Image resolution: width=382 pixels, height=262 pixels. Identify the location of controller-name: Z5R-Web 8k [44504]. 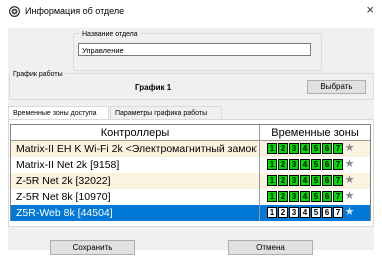
(64, 213).